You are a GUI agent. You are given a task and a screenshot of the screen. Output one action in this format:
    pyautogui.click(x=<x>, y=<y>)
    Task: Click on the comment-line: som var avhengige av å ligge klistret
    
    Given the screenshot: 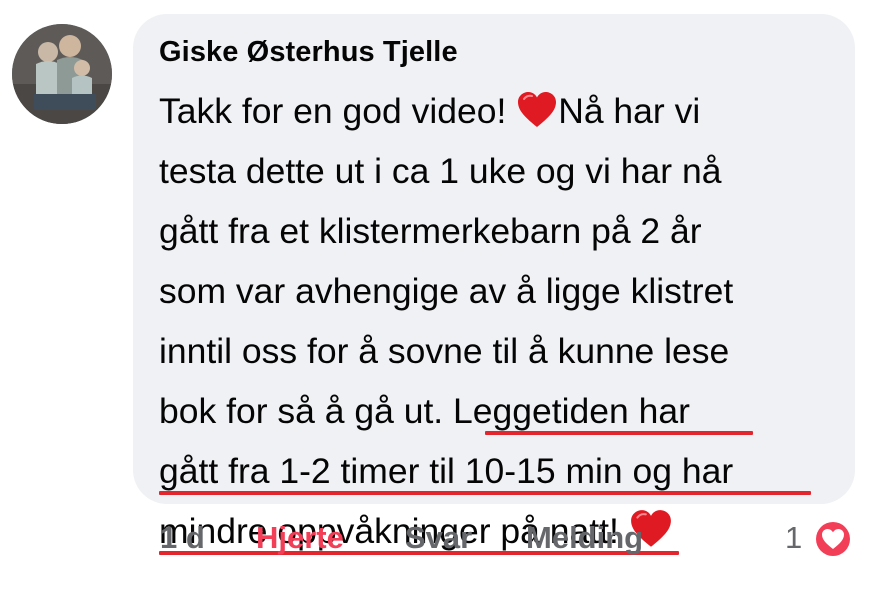 What is the action you would take?
    pyautogui.click(x=446, y=291)
    